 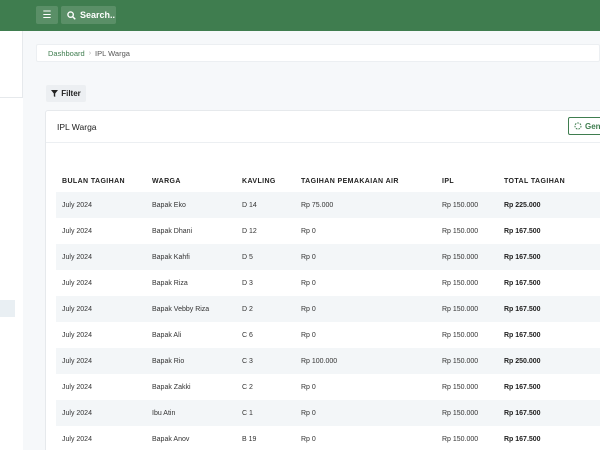 What do you see at coordinates (247, 257) in the screenshot?
I see `cell-kavling: D 5` at bounding box center [247, 257].